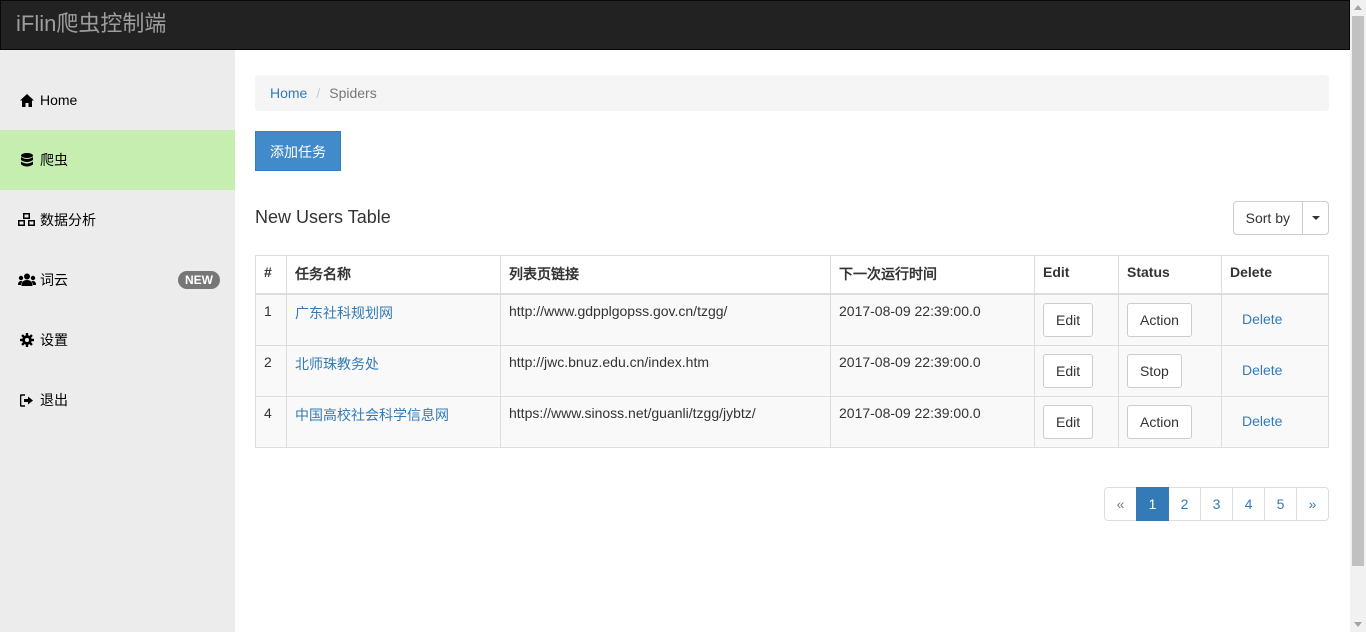 This screenshot has width=1366, height=632. I want to click on sort-dropdown: Sort by, so click(1280, 218).